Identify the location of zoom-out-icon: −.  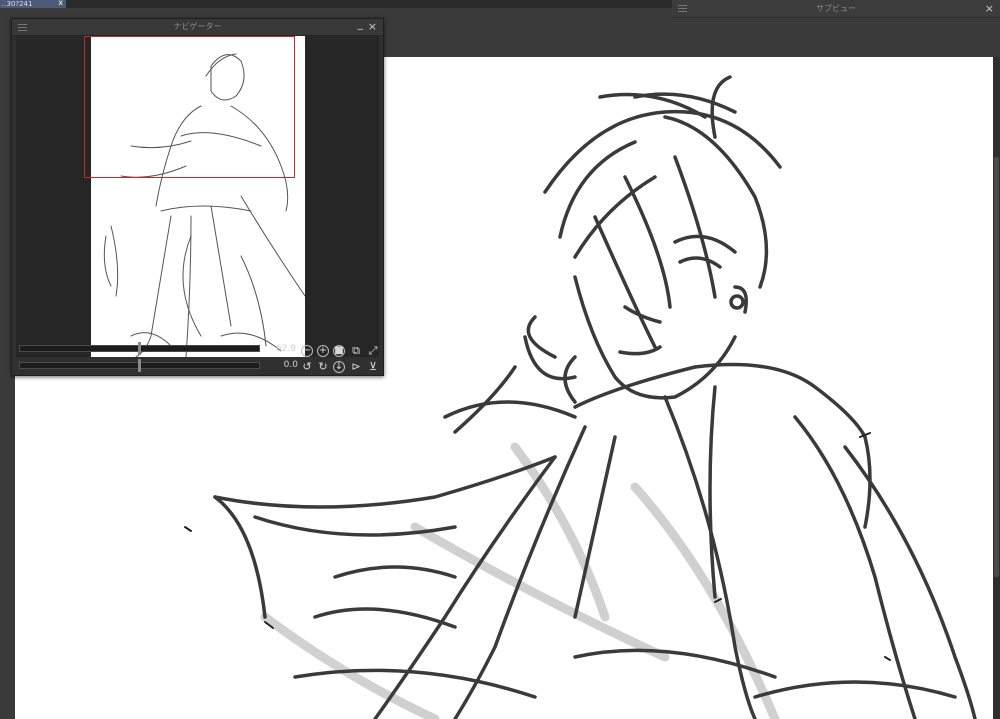
(307, 351).